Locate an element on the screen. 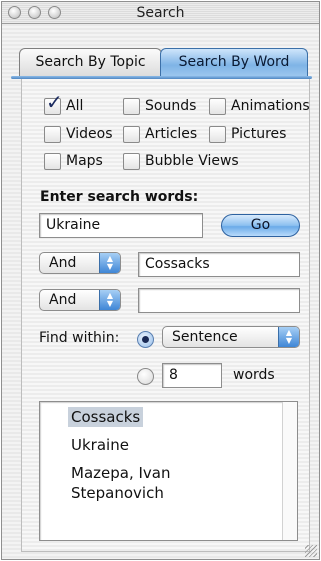  checkbox-sounds-label: Sounds is located at coordinates (171, 106).